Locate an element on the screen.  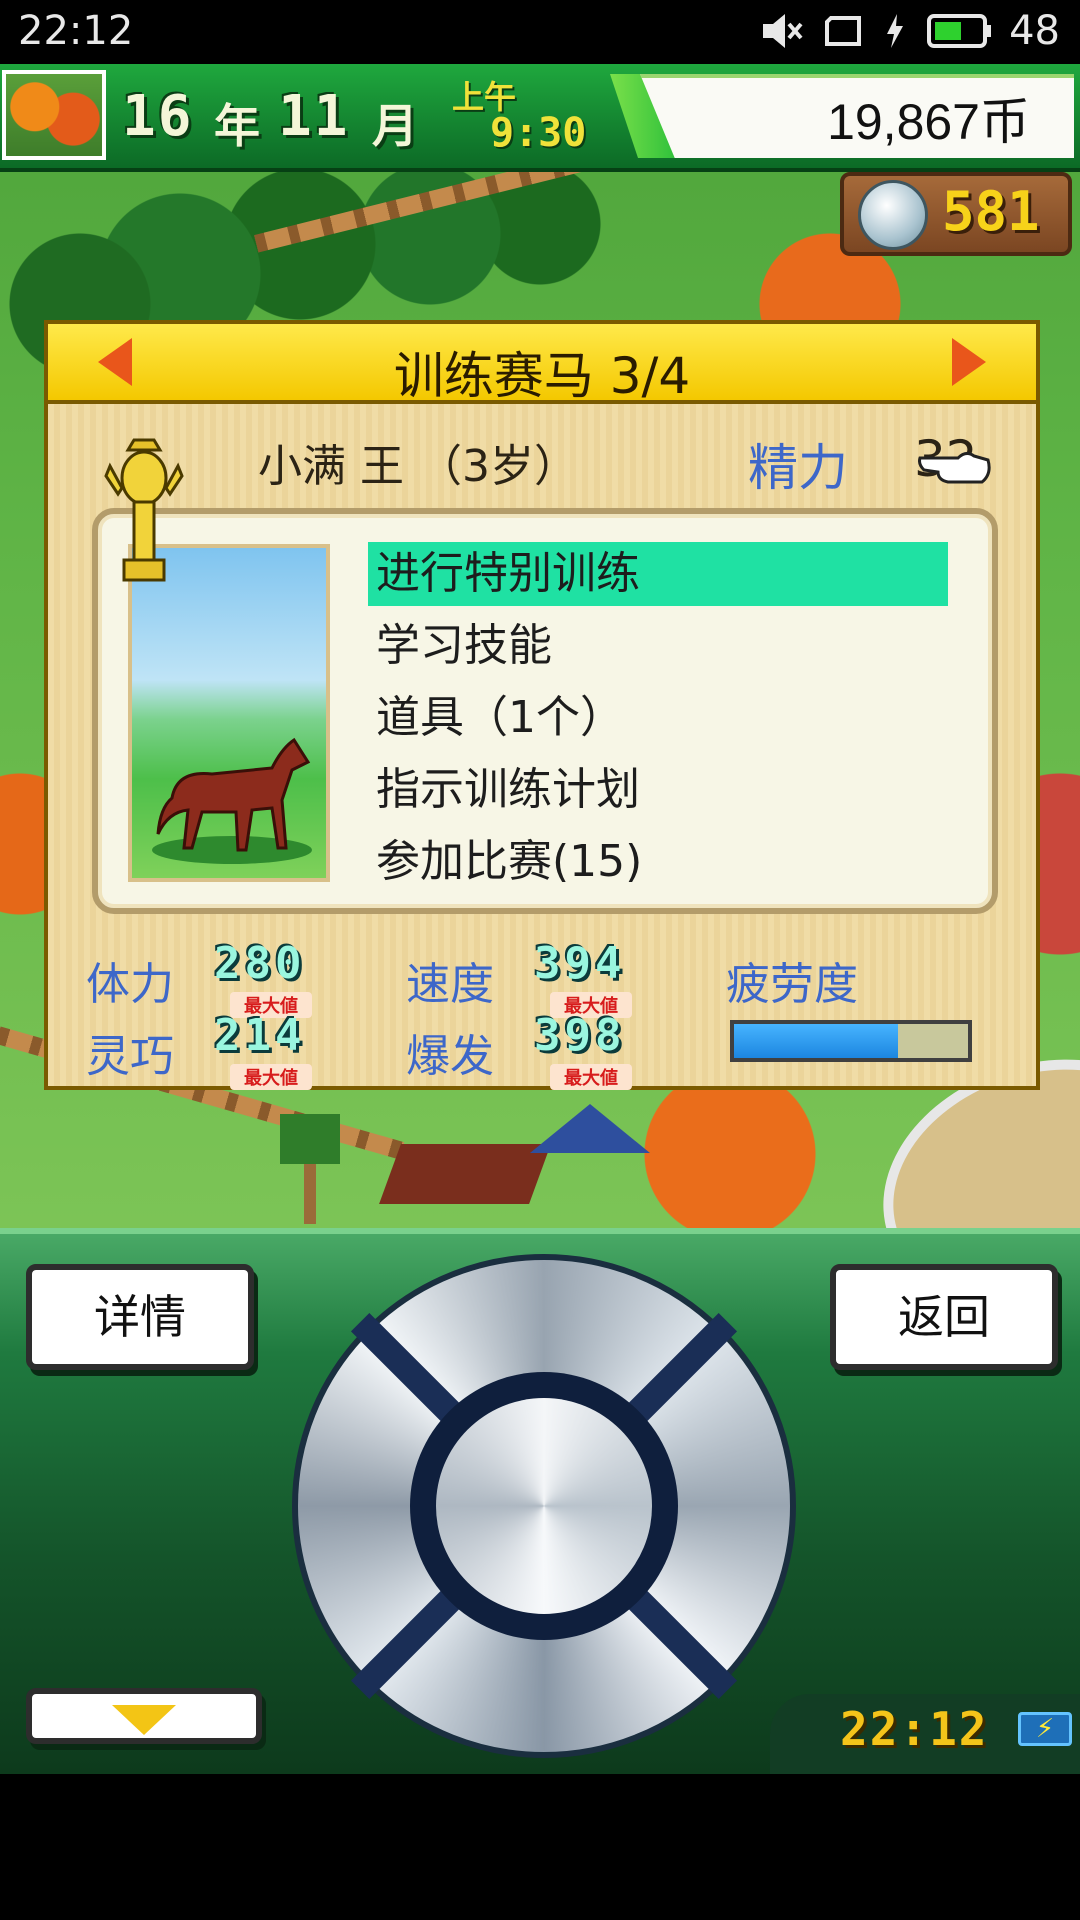
hand-pointer-icon is located at coordinates (954, 467).